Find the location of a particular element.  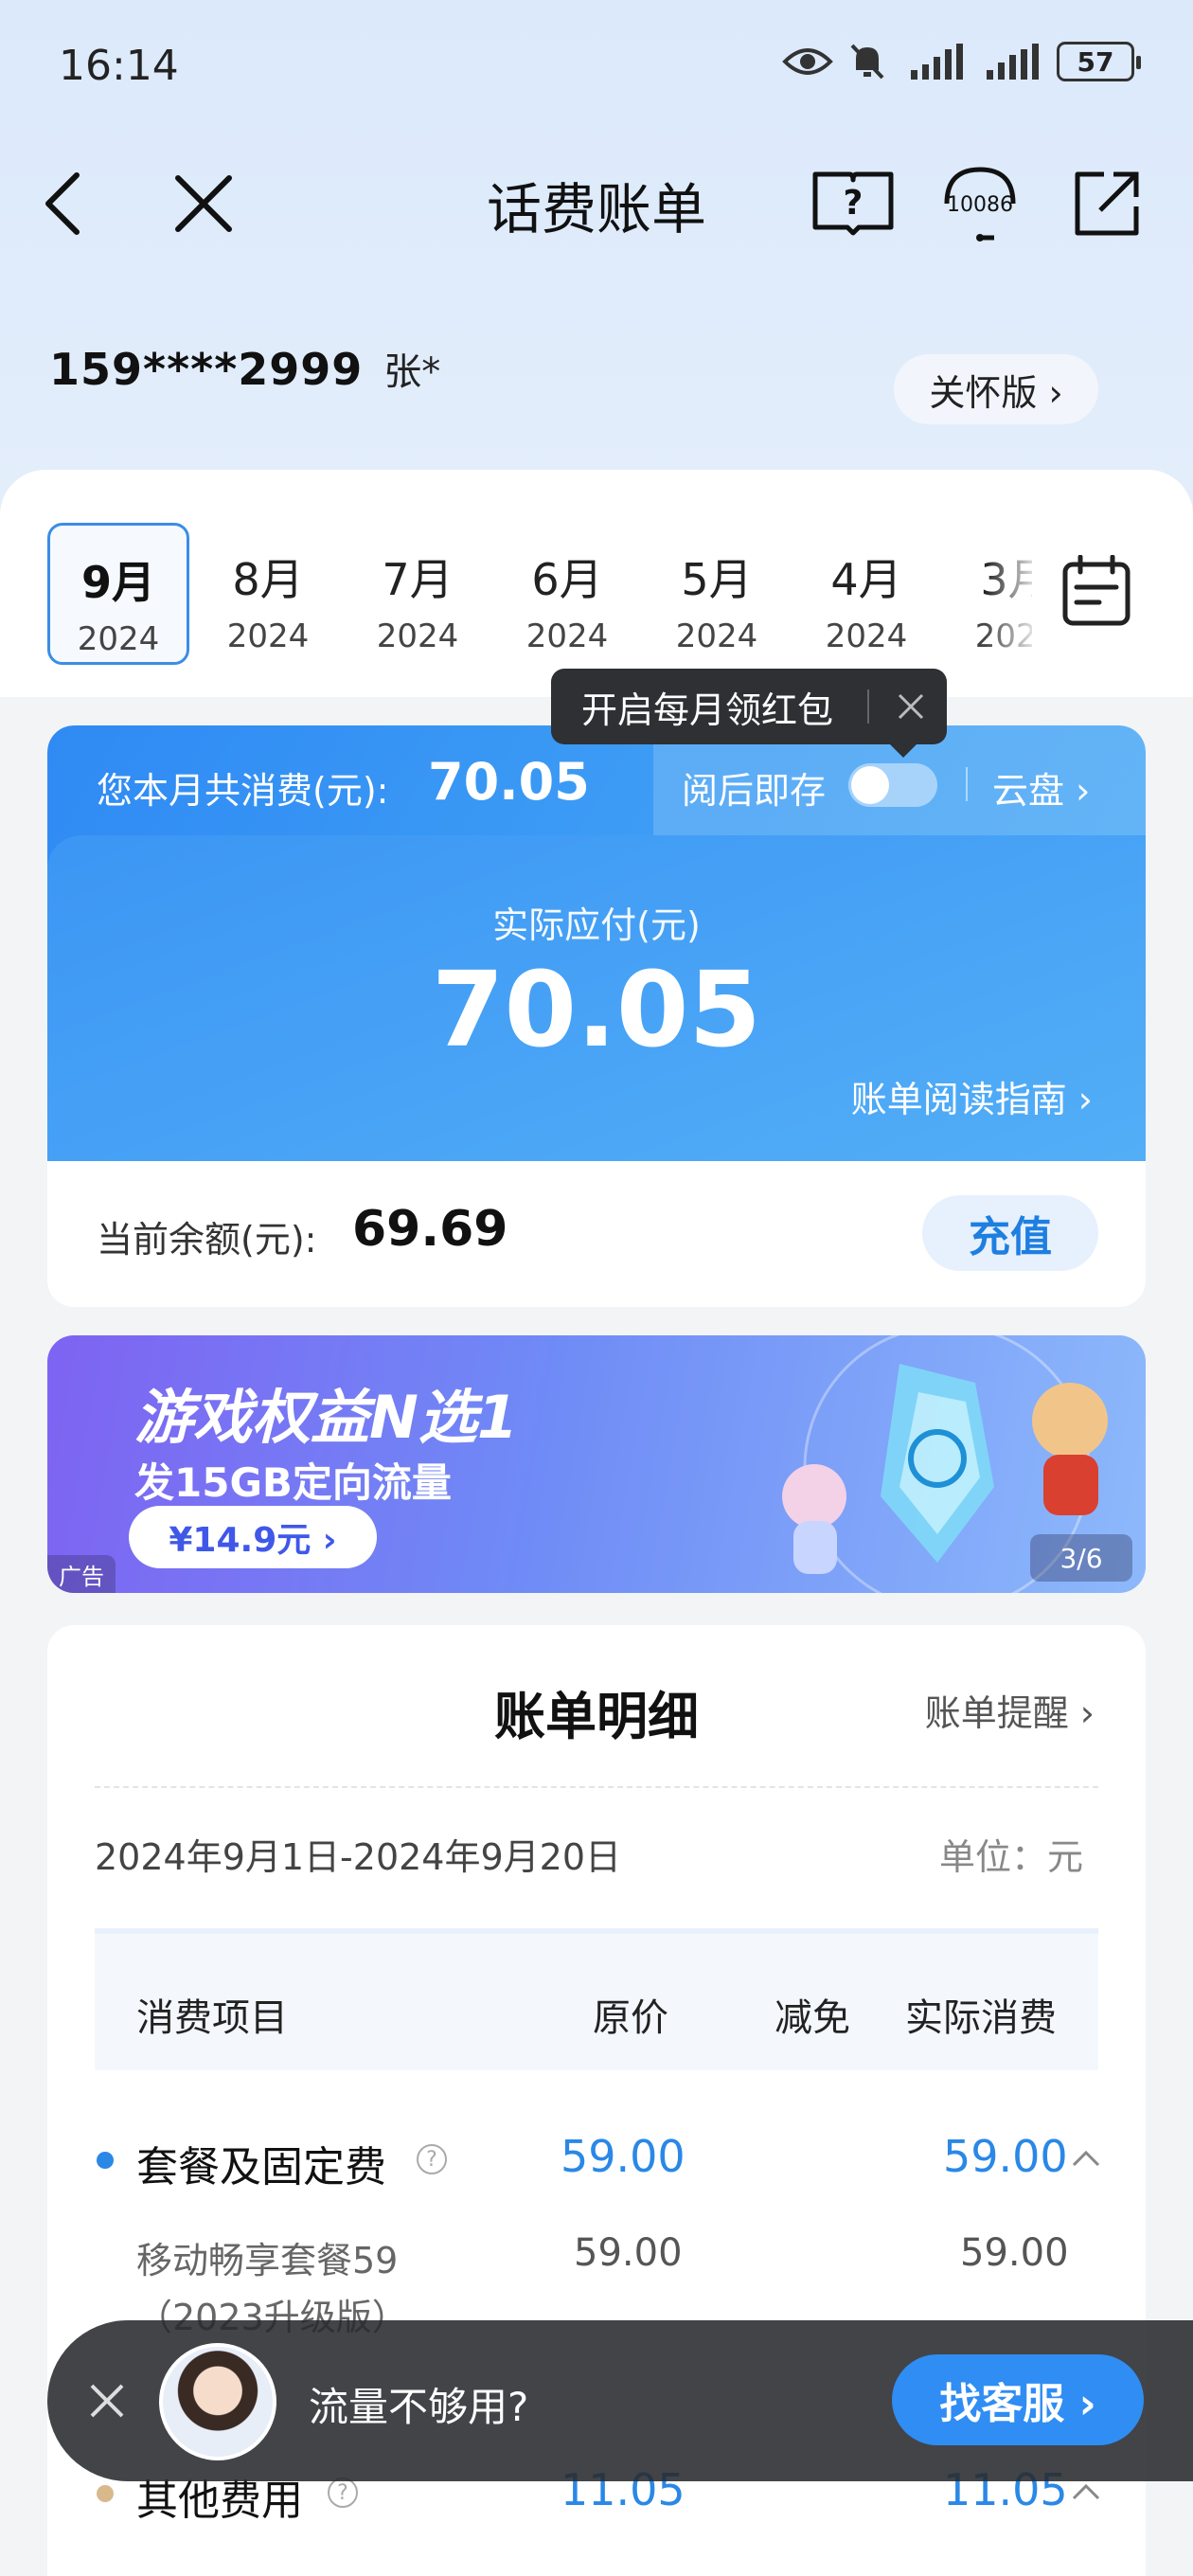

bill-period: 2024年9月1日-2024年9月20日 is located at coordinates (358, 1857).